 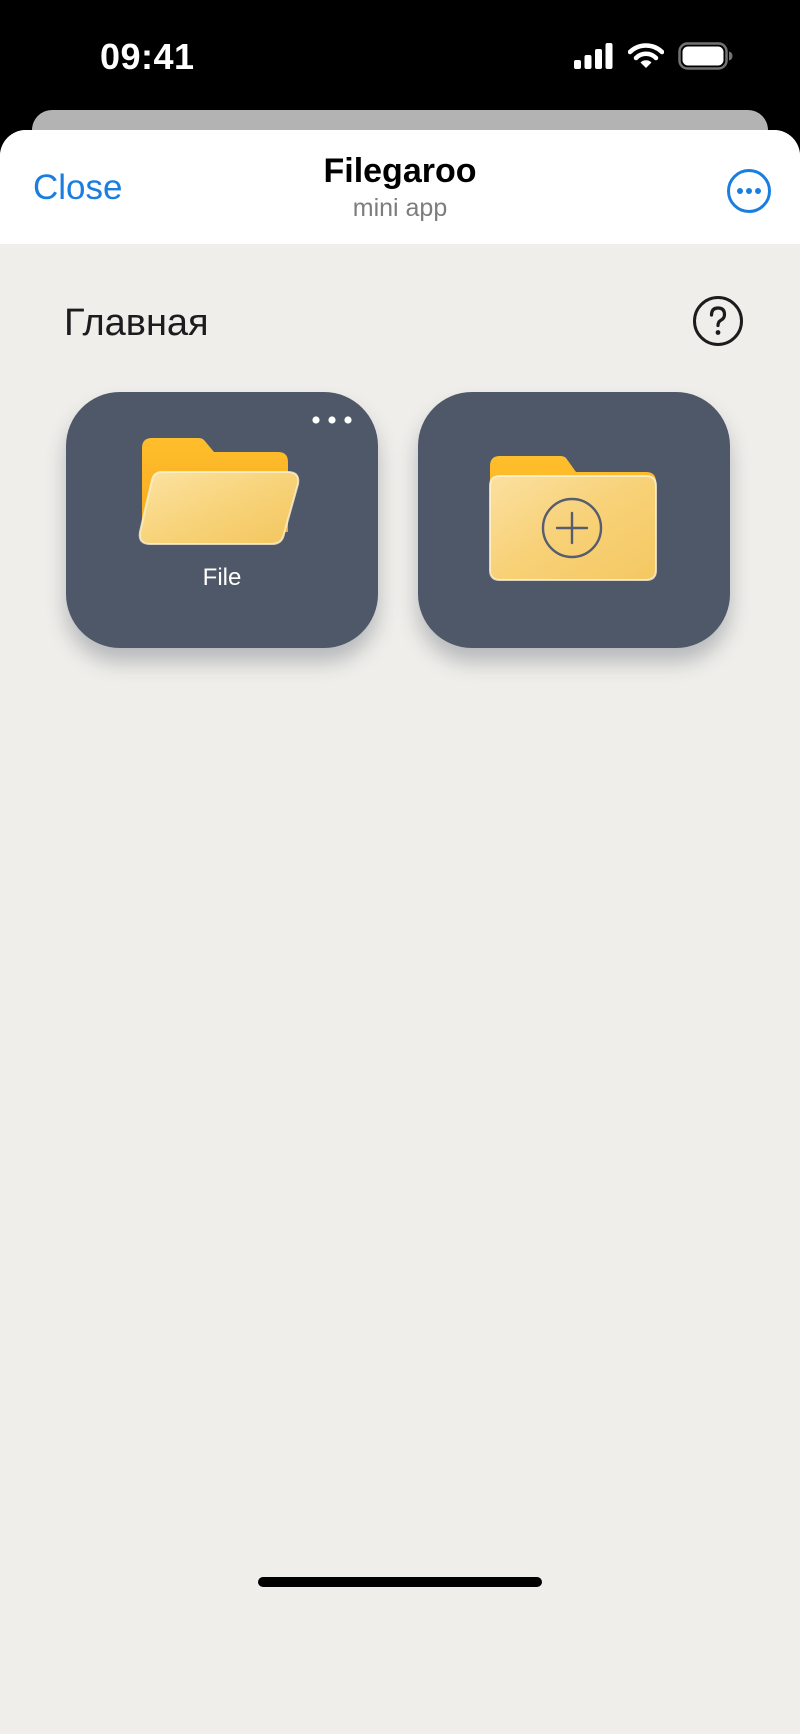 What do you see at coordinates (593, 56) in the screenshot?
I see `cellular-signal-icon` at bounding box center [593, 56].